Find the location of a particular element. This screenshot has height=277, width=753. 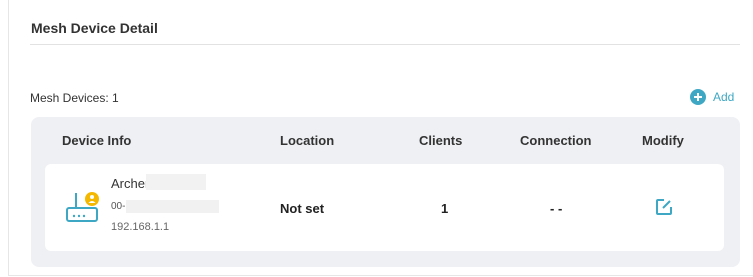

edit-icon is located at coordinates (664, 207).